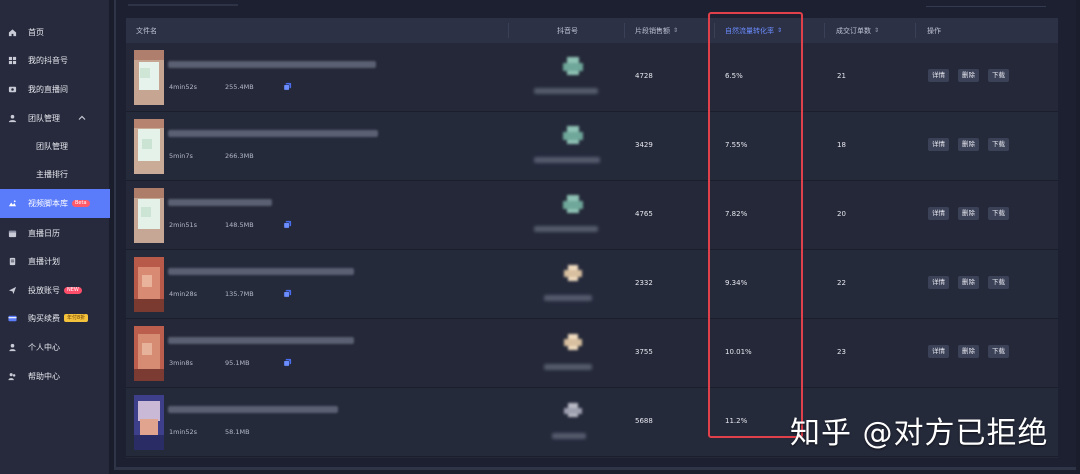  What do you see at coordinates (44, 376) in the screenshot?
I see `sidebar-item-label: 帮助中心` at bounding box center [44, 376].